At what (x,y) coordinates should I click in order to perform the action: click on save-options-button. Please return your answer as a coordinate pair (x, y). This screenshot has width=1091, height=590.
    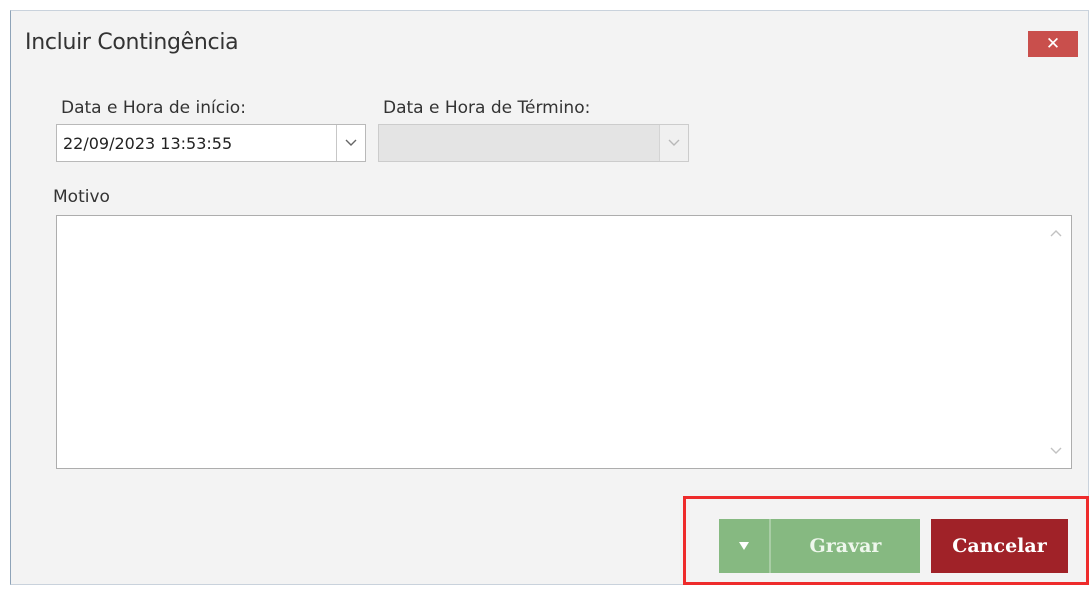
    Looking at the image, I should click on (744, 546).